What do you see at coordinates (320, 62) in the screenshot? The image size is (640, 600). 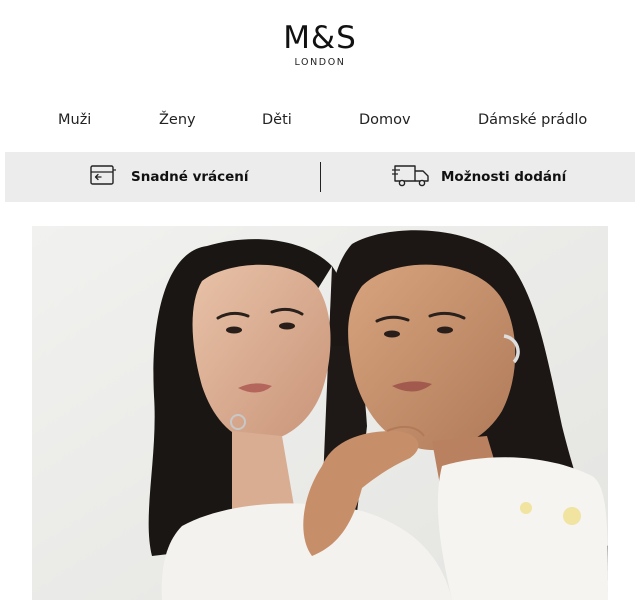 I see `logo-subtitle: LONDON` at bounding box center [320, 62].